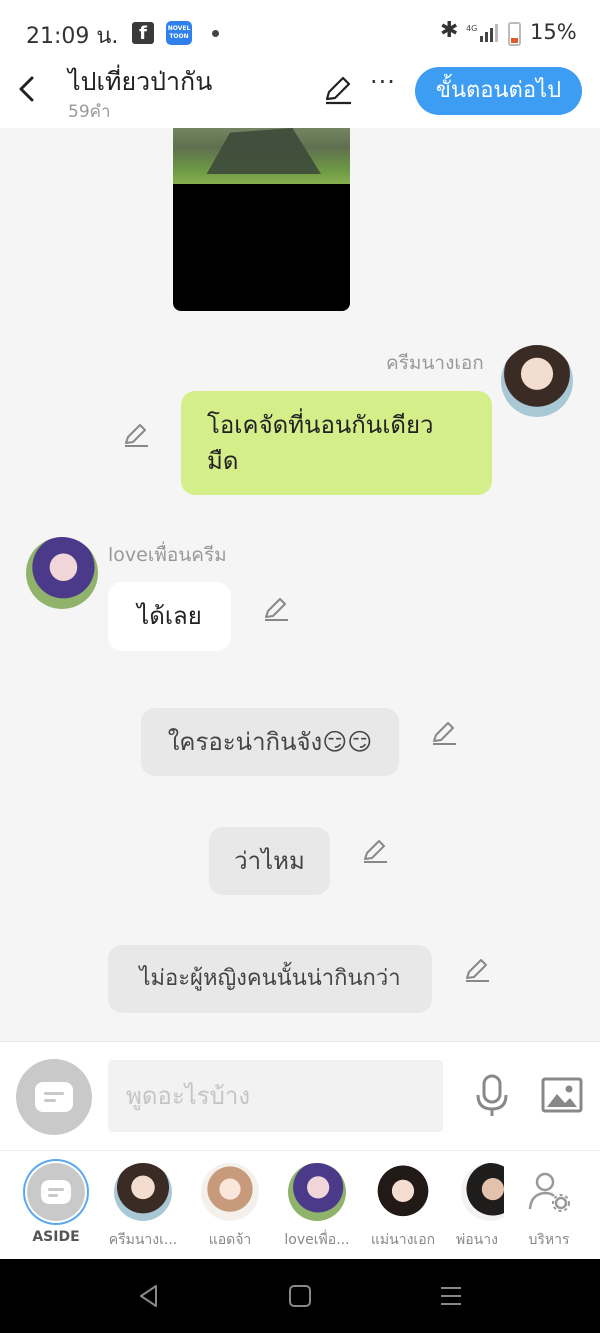 This screenshot has height=1333, width=600. Describe the element at coordinates (514, 34) in the screenshot. I see `battery-icon` at that location.